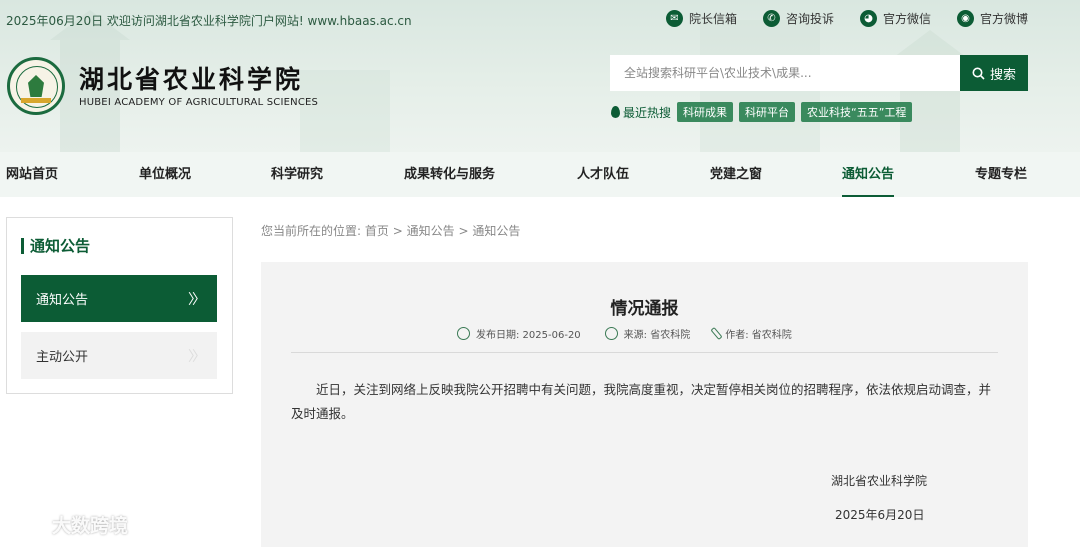  Describe the element at coordinates (705, 112) in the screenshot. I see `hot-tag-research-results: 科研成果` at that location.